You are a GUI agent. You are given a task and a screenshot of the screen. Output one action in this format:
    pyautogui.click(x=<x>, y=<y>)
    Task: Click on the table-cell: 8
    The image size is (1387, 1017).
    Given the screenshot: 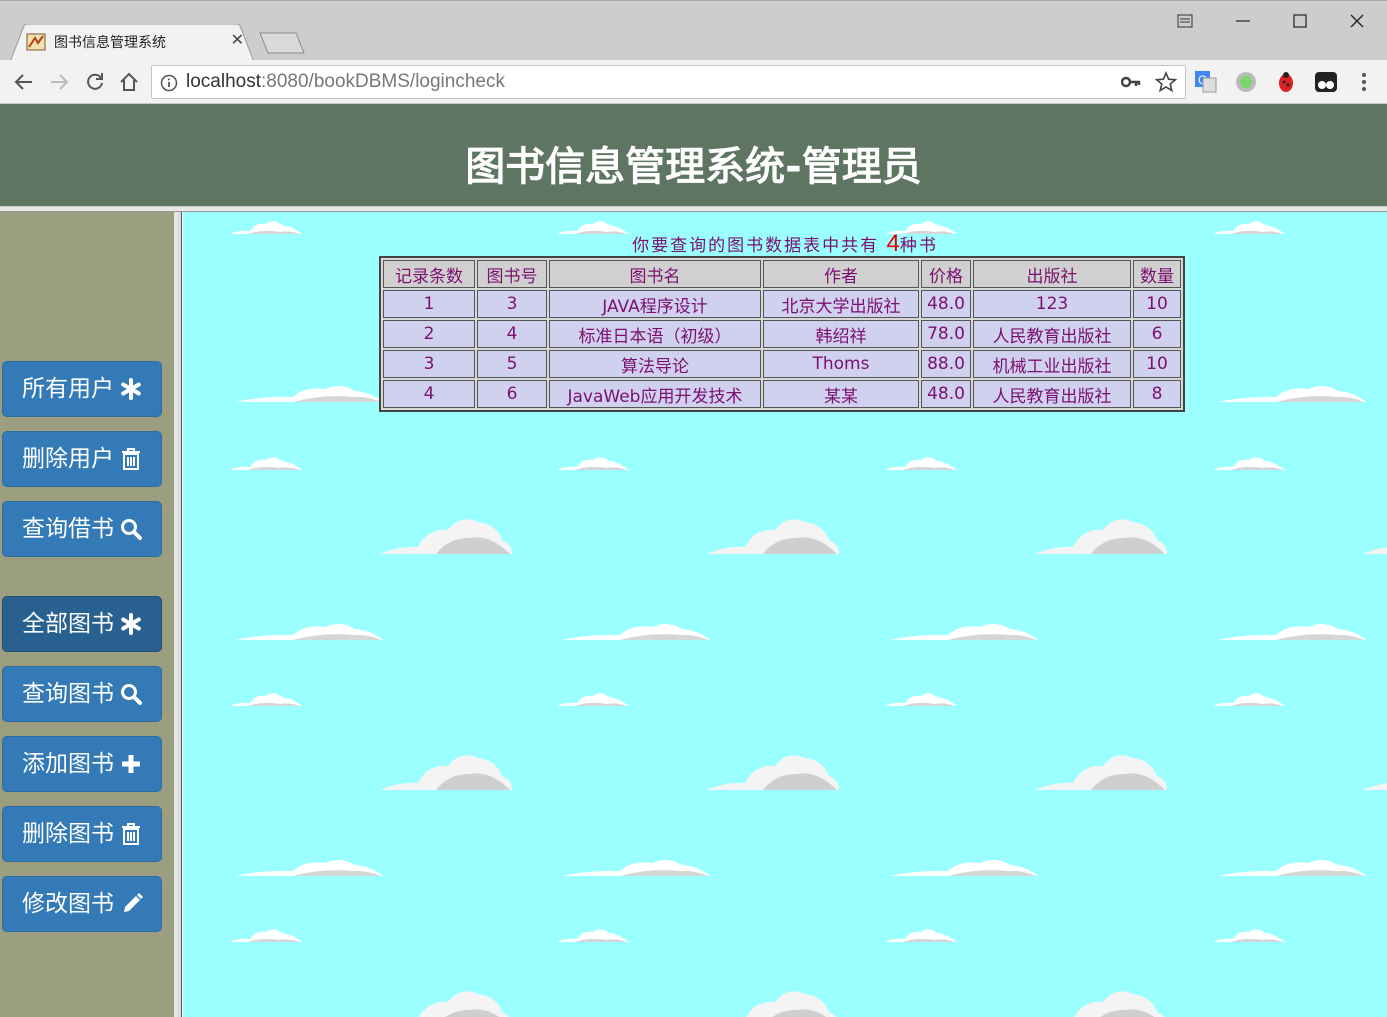 What is the action you would take?
    pyautogui.click(x=1157, y=394)
    